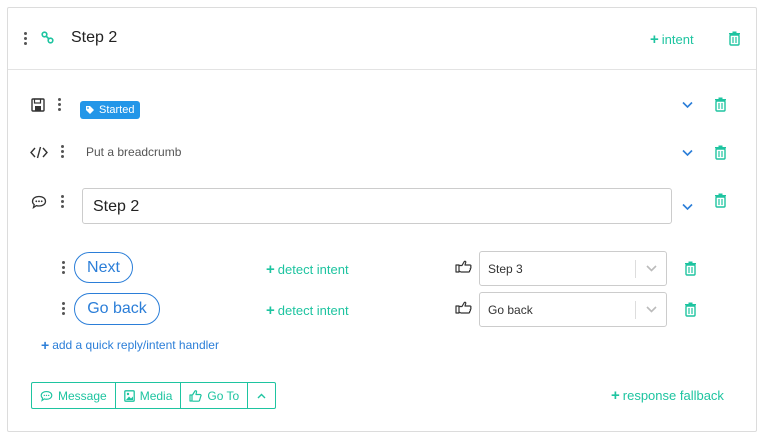 The image size is (765, 438). I want to click on step-header: Step 2 + intent, so click(382, 39).